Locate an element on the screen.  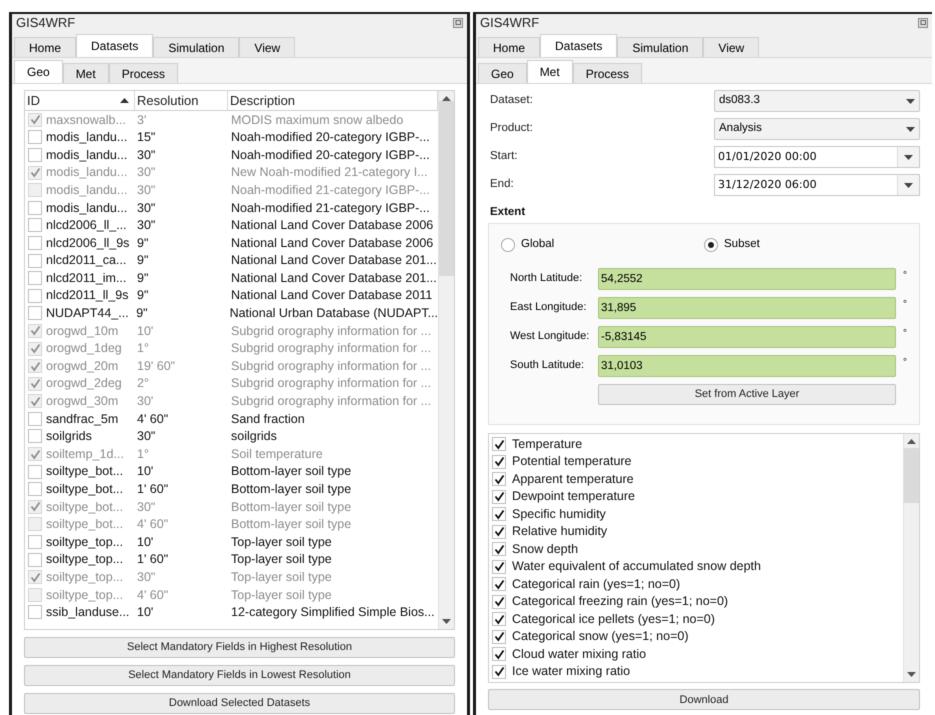
table-row: nlcd2011_ll_9s 9" National Land Cover Database 2011 is located at coordinates (231, 295).